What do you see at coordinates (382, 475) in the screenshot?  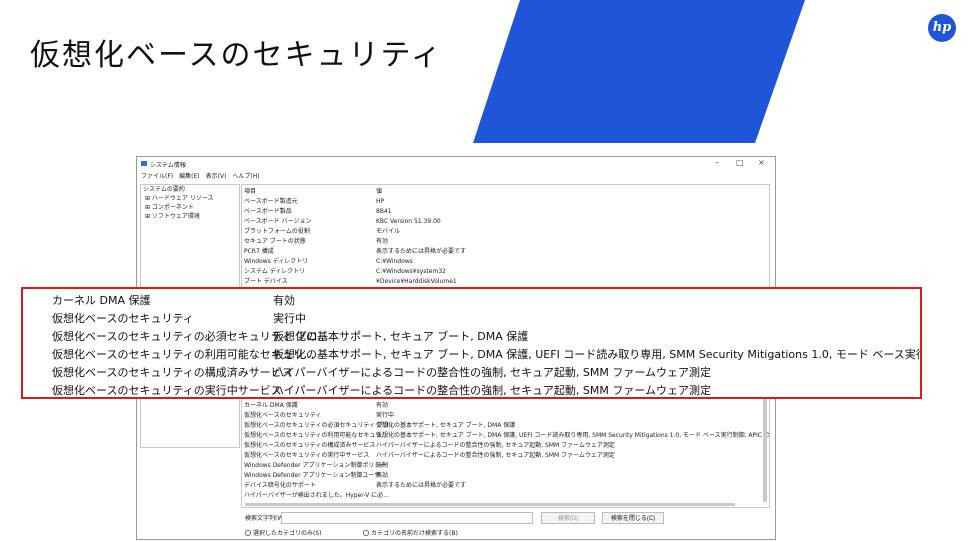 I see `item-value: 無効` at bounding box center [382, 475].